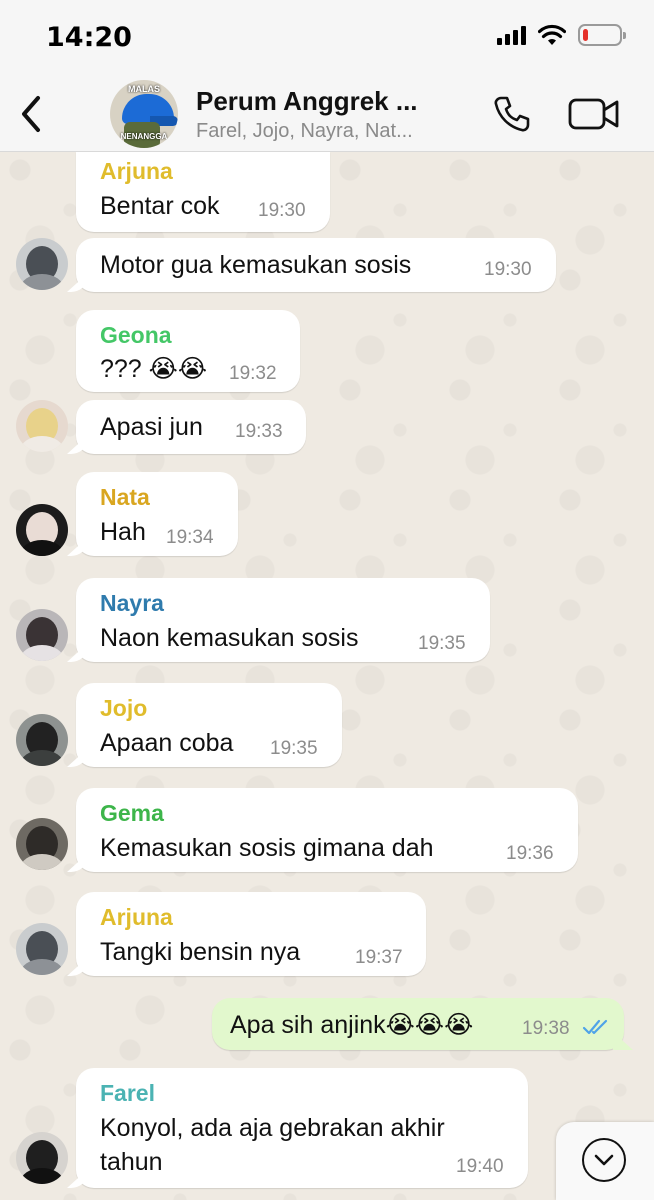 Image resolution: width=654 pixels, height=1200 pixels. I want to click on message-time: 19:40, so click(480, 1166).